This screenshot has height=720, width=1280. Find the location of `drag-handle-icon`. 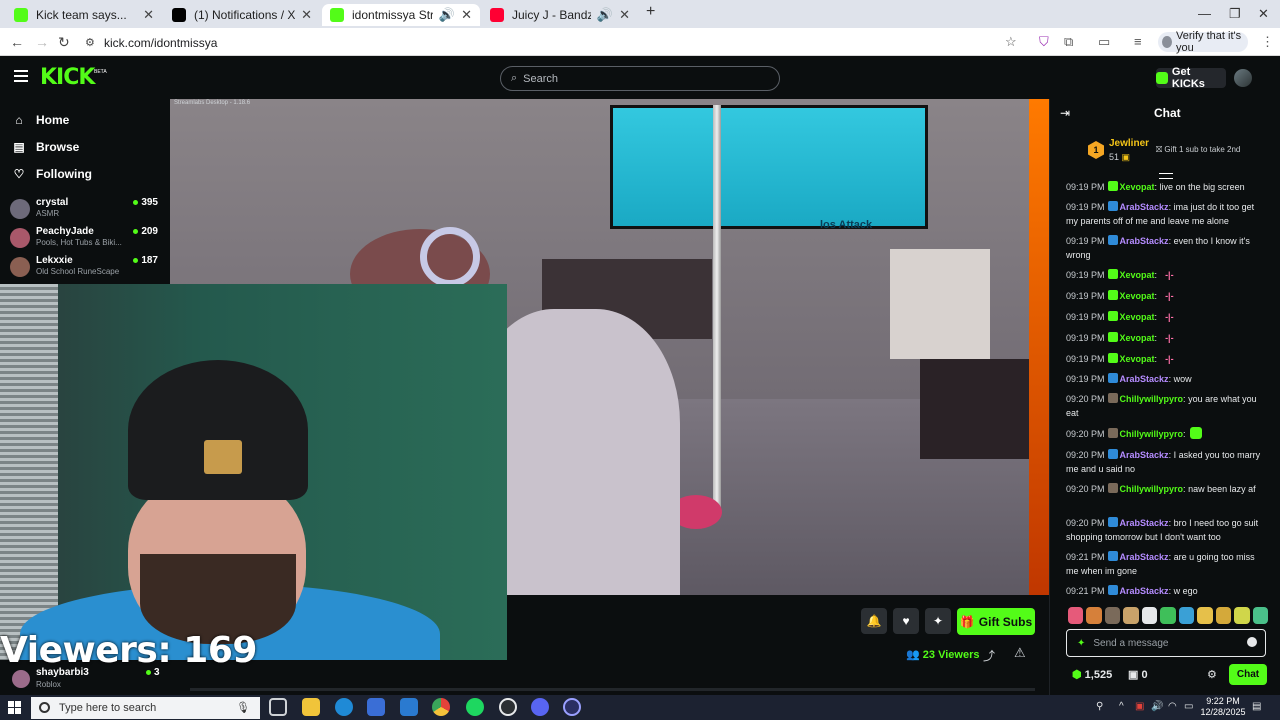

drag-handle-icon is located at coordinates (1166, 176).